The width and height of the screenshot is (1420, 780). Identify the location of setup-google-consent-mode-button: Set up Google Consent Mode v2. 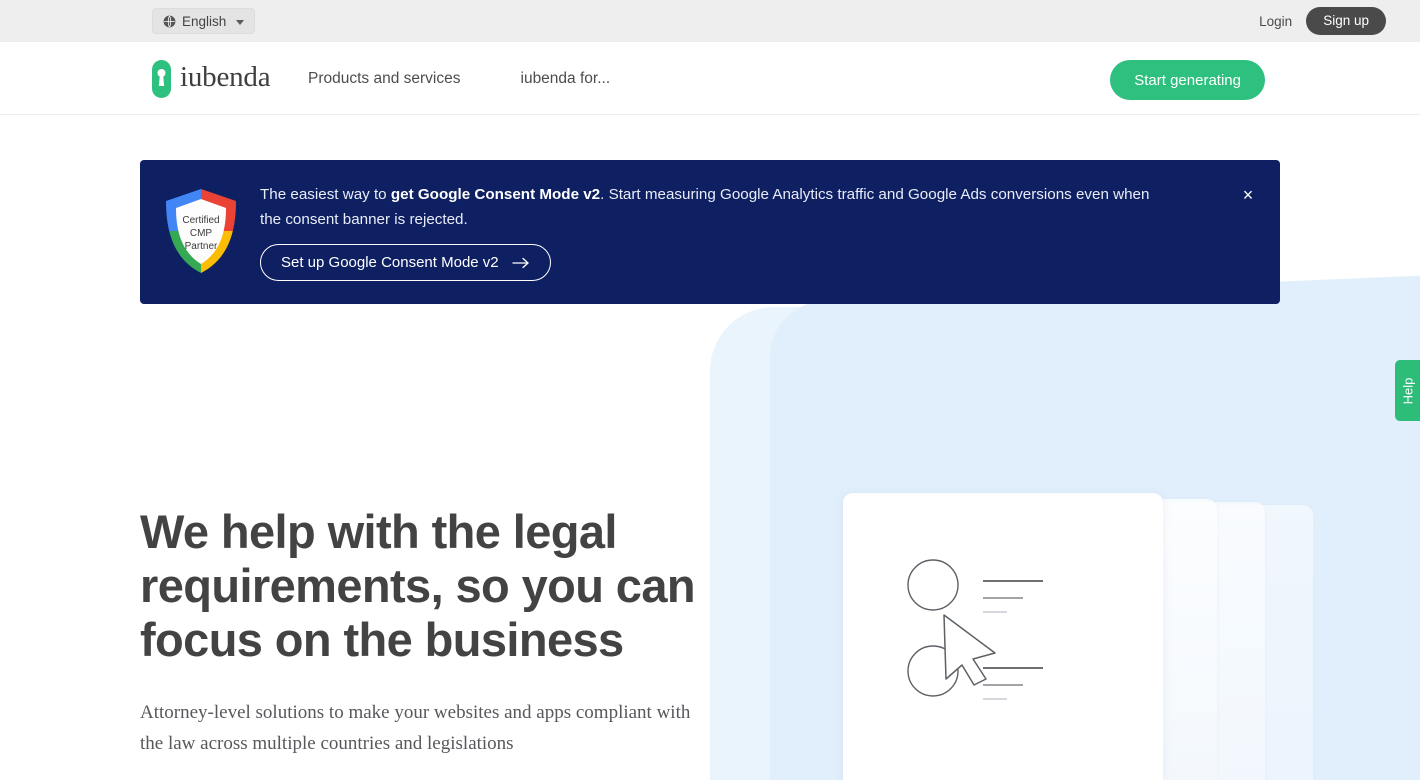
(405, 262).